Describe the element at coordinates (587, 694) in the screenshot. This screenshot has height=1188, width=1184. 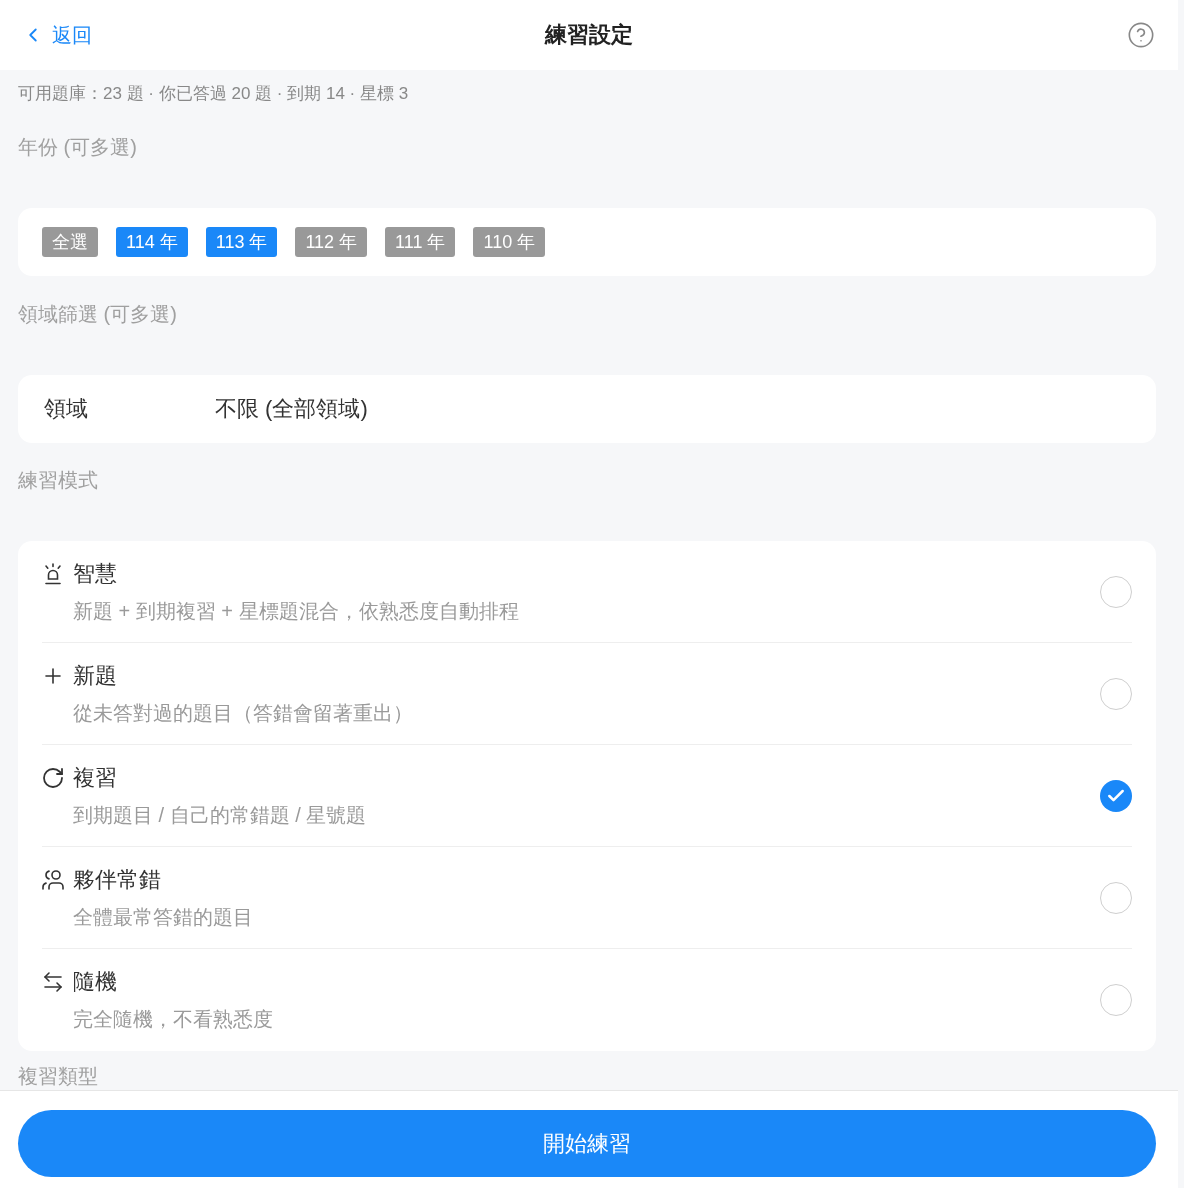
I see `mode-option: 新題 從未答對過的題目（答錯會留著重出）` at that location.